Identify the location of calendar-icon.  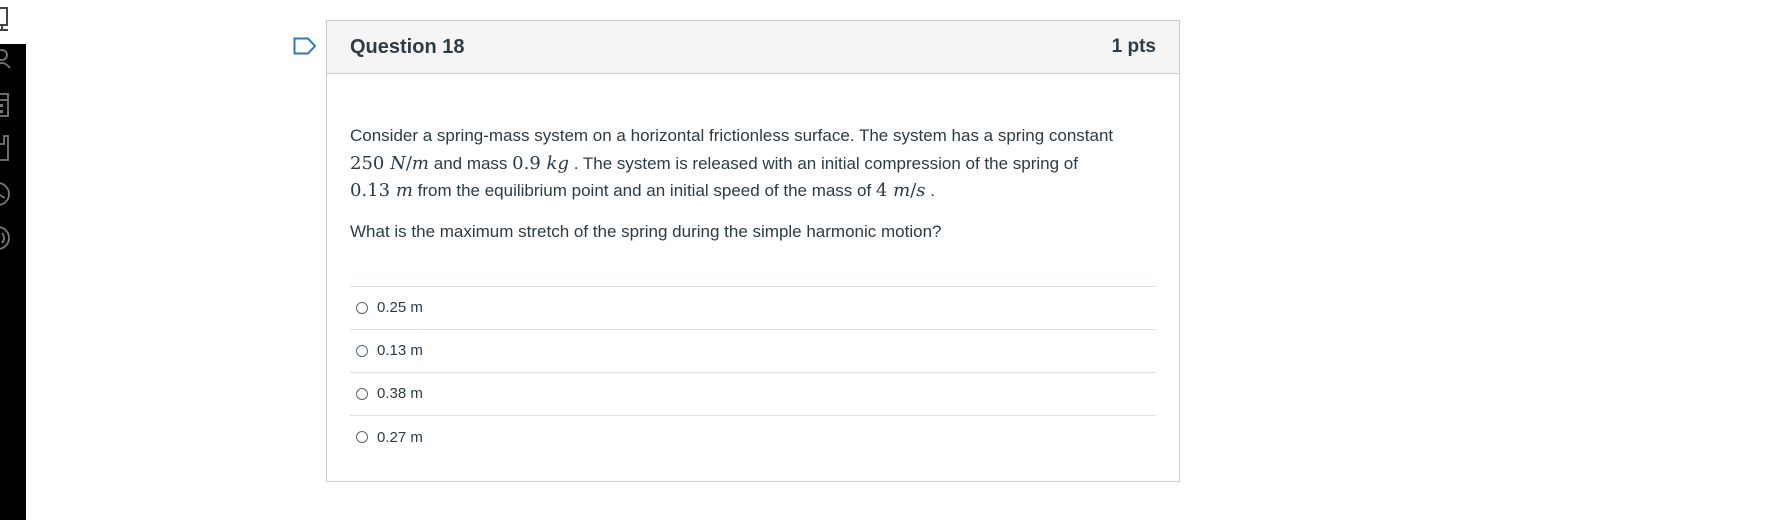
(7, 104).